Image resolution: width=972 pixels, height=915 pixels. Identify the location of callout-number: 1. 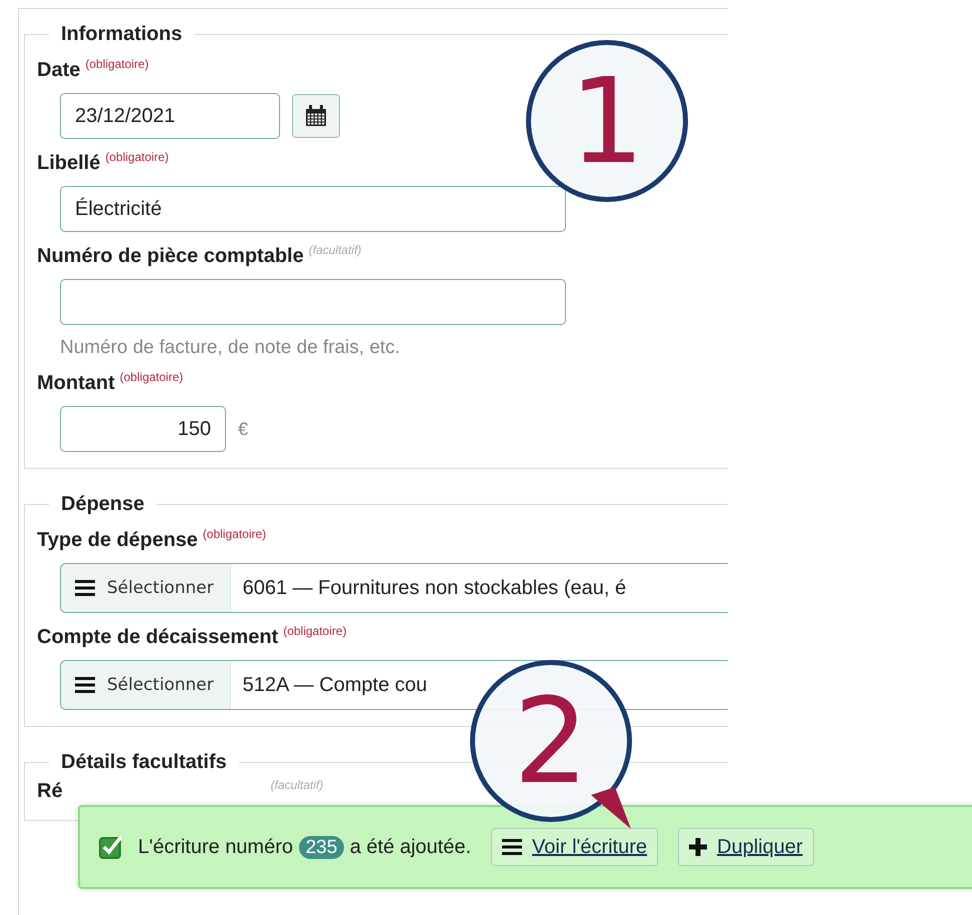
(607, 121).